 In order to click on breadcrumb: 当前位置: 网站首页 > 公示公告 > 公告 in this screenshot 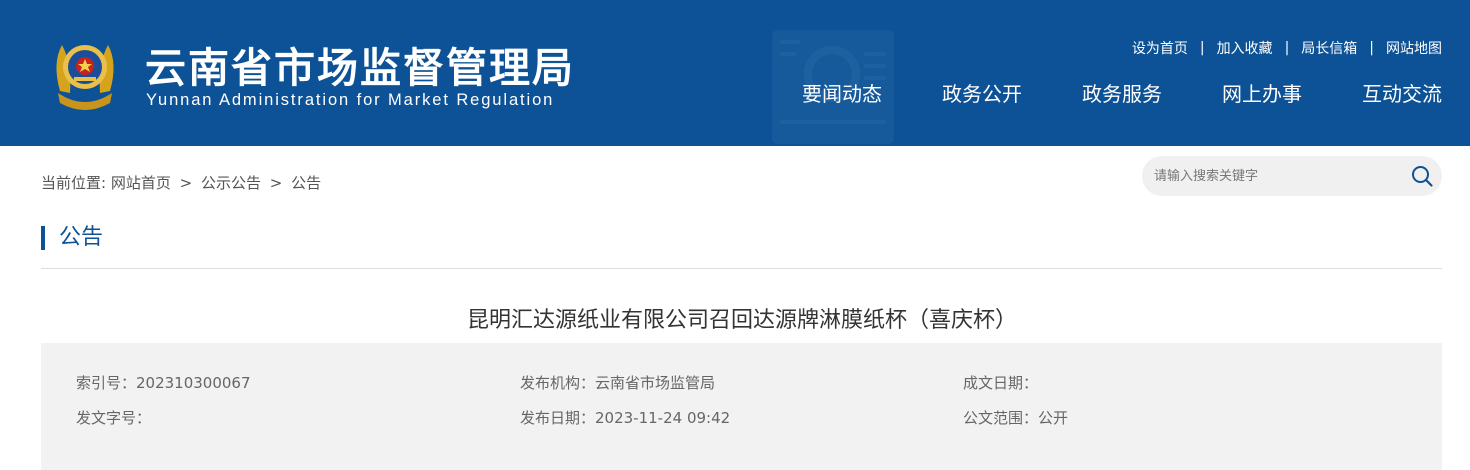, I will do `click(181, 182)`.